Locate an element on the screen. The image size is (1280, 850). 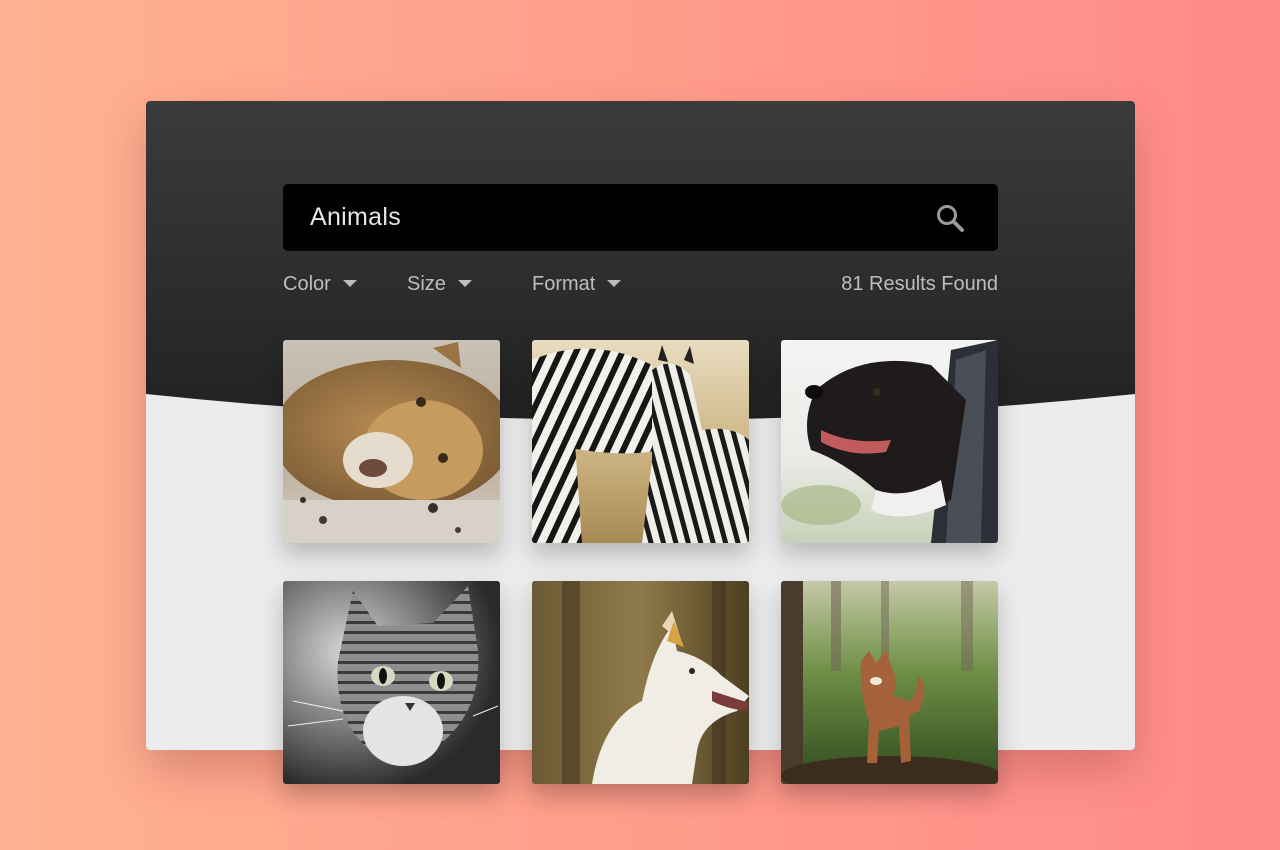
filter-bar: Color Size Format 81 Results Found is located at coordinates (640, 284).